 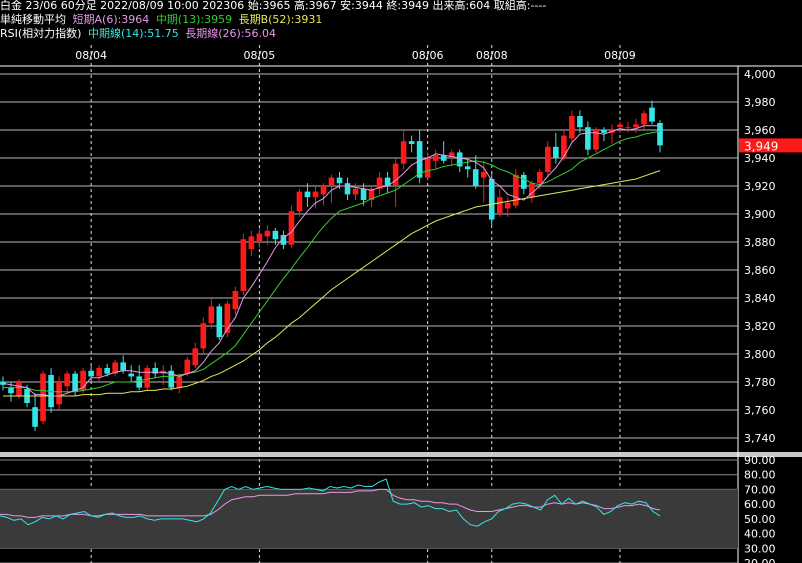 I want to click on price-tick-label: 3,860, so click(x=760, y=270).